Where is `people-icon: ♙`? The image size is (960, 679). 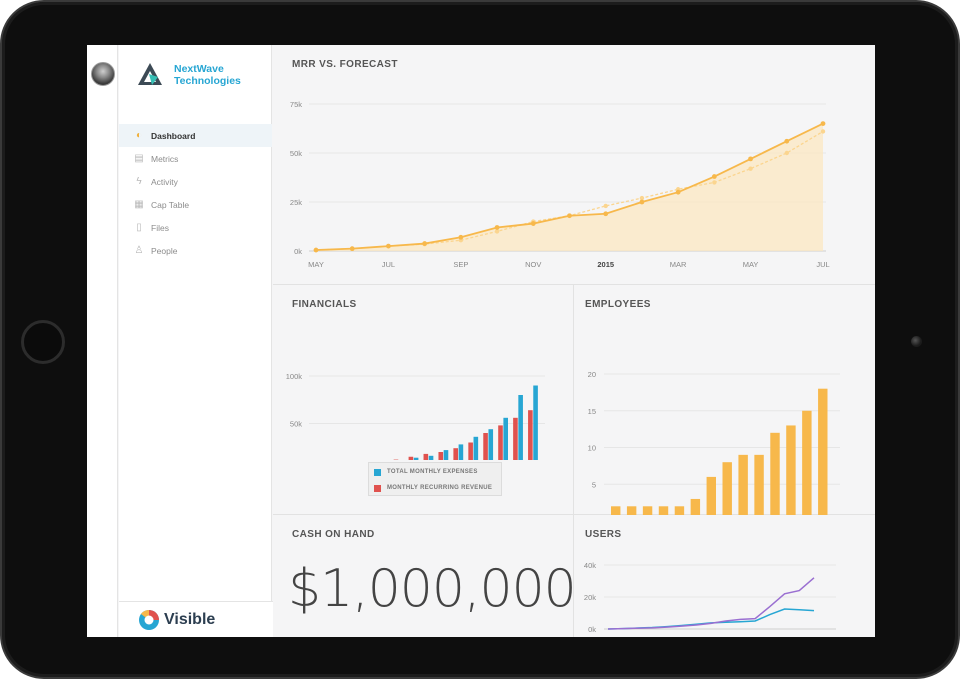 people-icon: ♙ is located at coordinates (139, 250).